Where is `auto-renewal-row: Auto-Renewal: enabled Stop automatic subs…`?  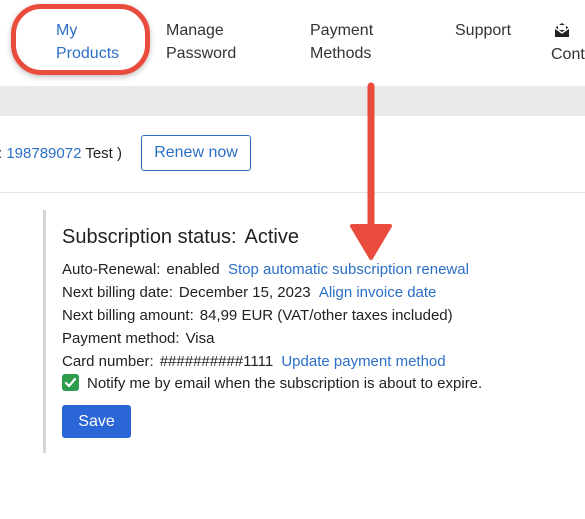 auto-renewal-row: Auto-Renewal: enabled Stop automatic subs… is located at coordinates (265, 269).